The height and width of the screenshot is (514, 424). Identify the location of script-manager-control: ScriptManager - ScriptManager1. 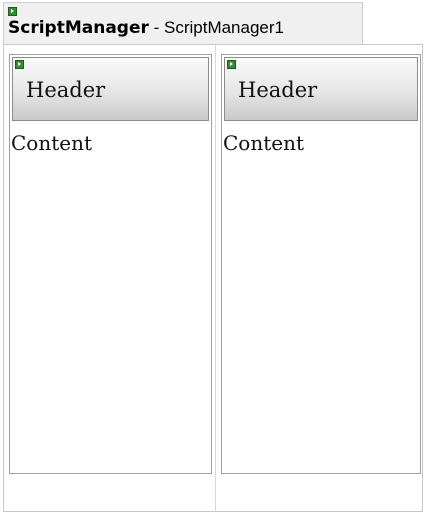
(183, 23).